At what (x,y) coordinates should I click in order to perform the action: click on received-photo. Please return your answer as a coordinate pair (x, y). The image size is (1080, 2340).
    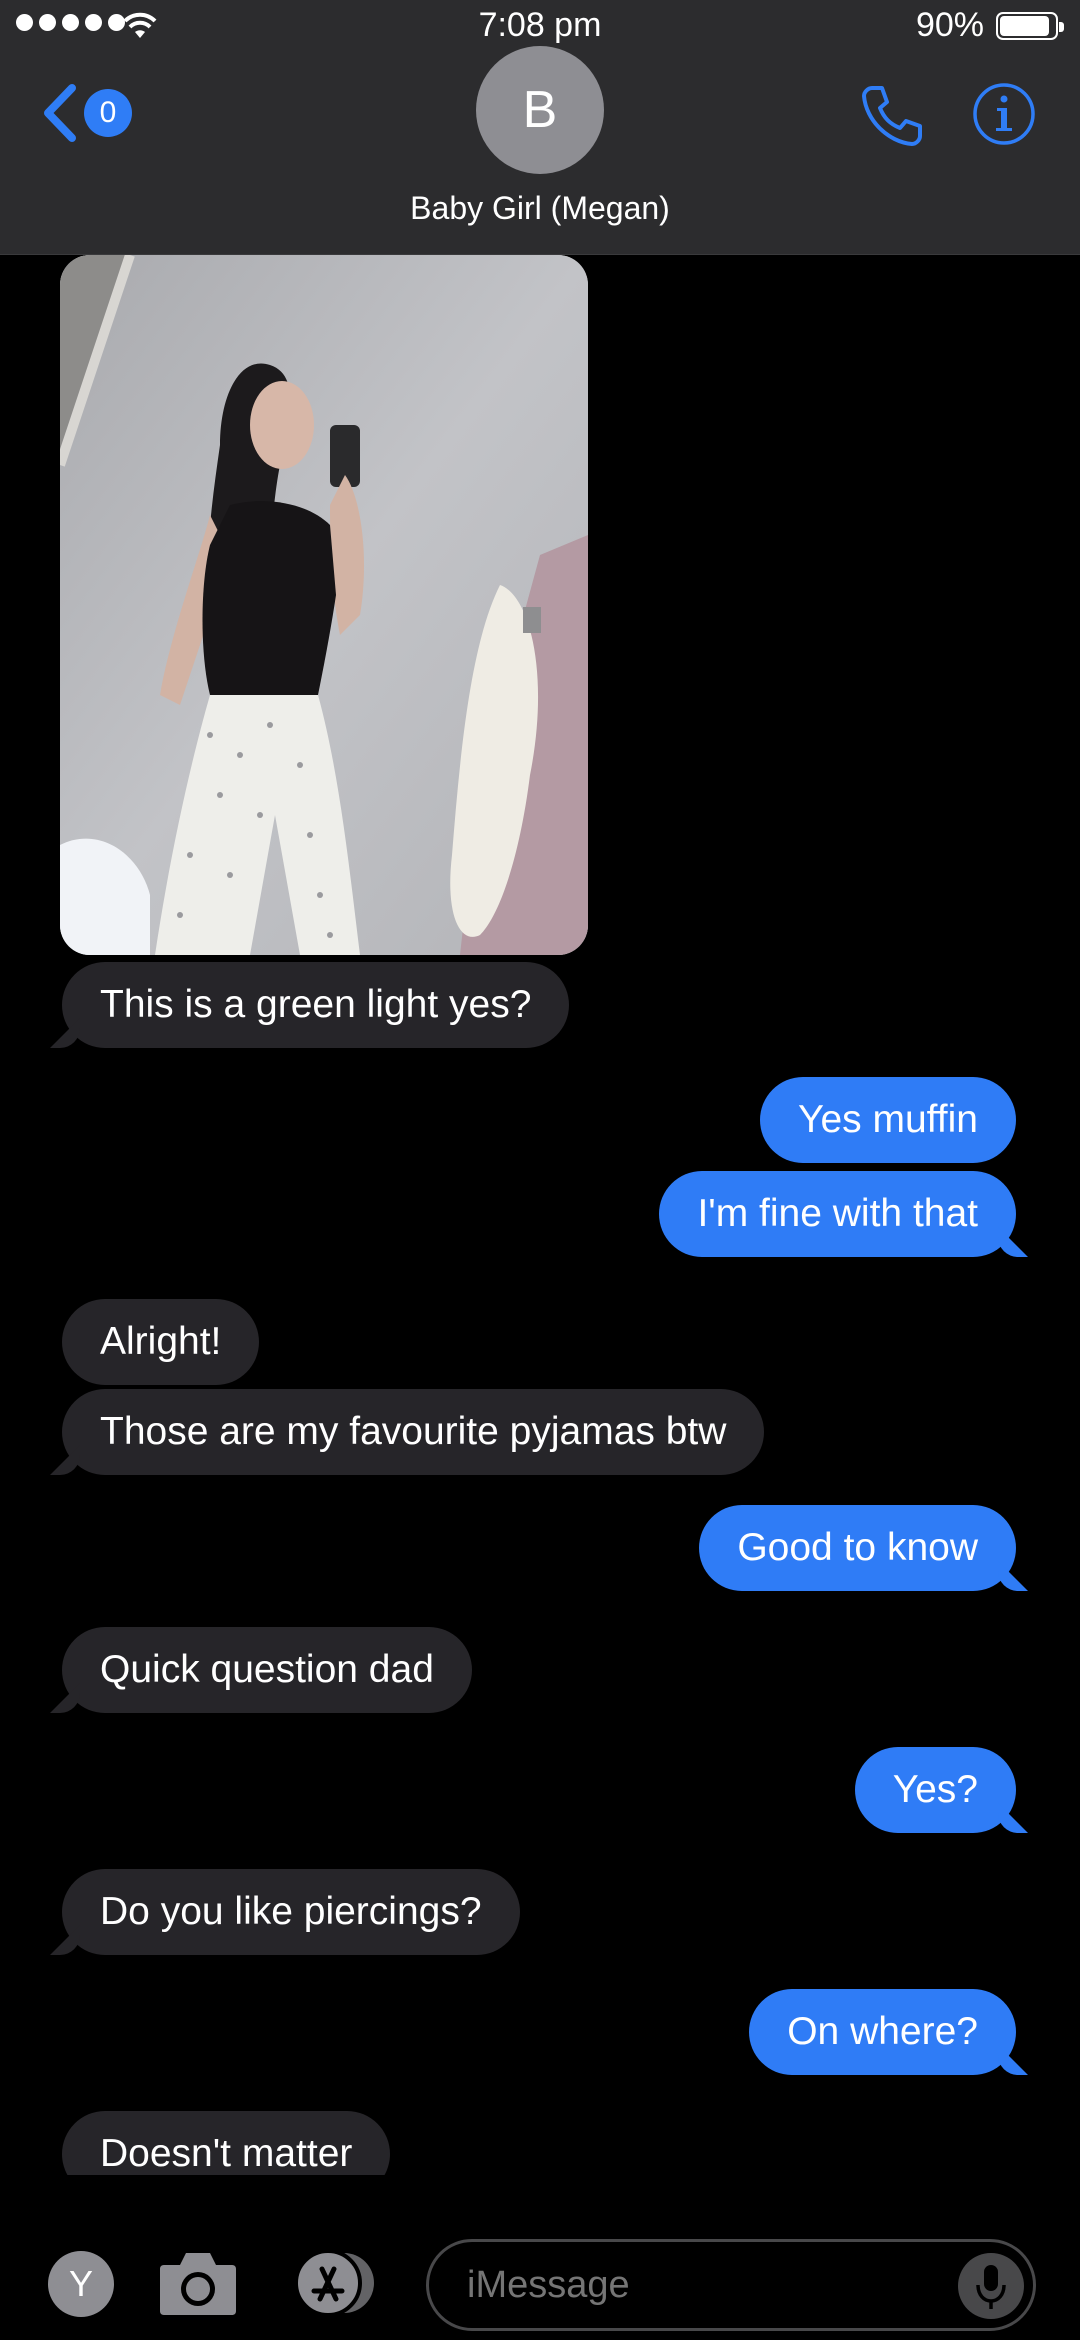
    Looking at the image, I should click on (324, 605).